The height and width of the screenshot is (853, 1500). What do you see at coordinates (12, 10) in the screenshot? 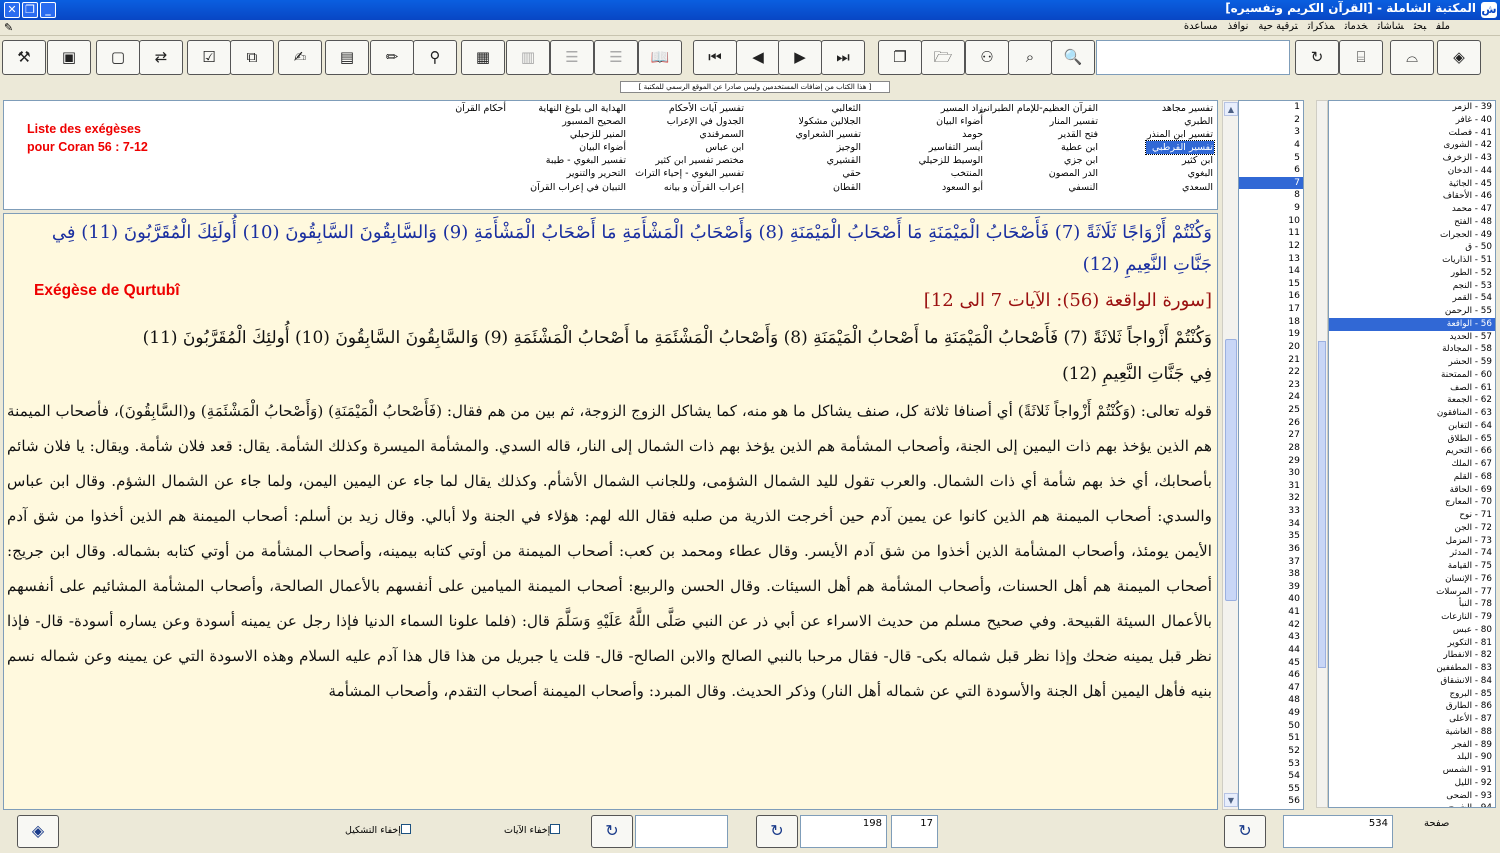
I see `close-icon: ✕` at bounding box center [12, 10].